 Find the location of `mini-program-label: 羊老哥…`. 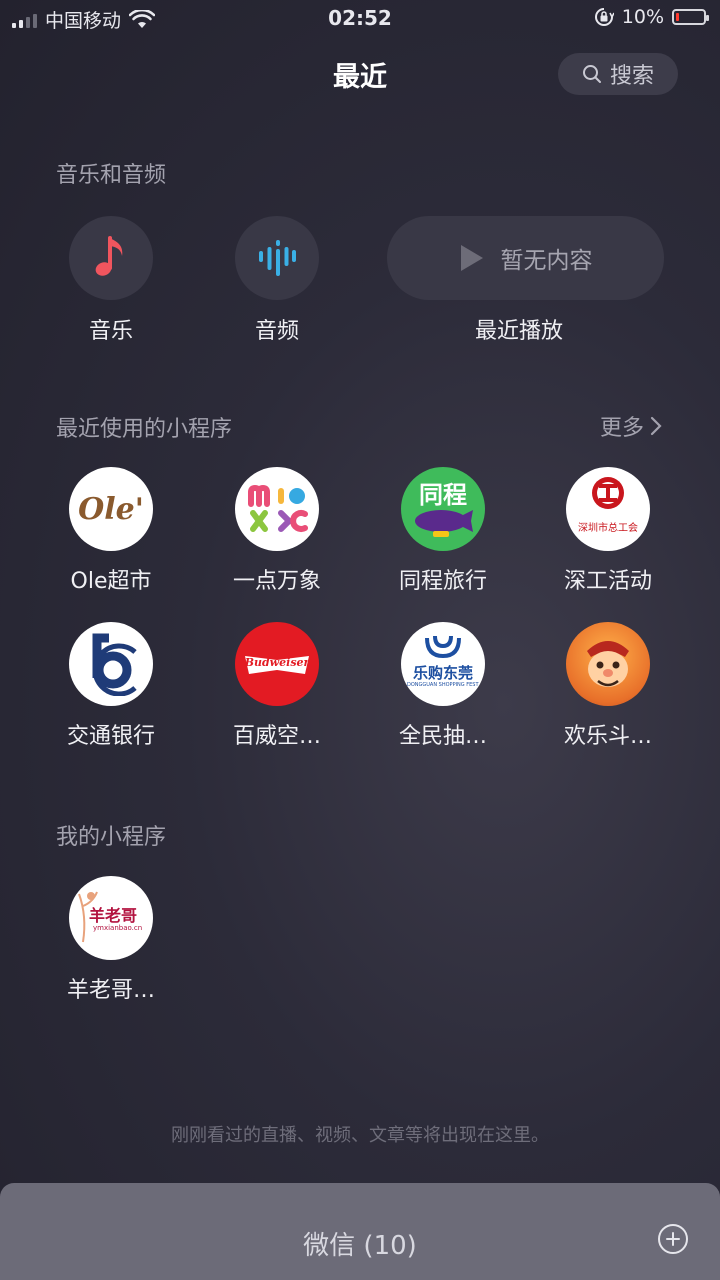

mini-program-label: 羊老哥… is located at coordinates (110, 990).